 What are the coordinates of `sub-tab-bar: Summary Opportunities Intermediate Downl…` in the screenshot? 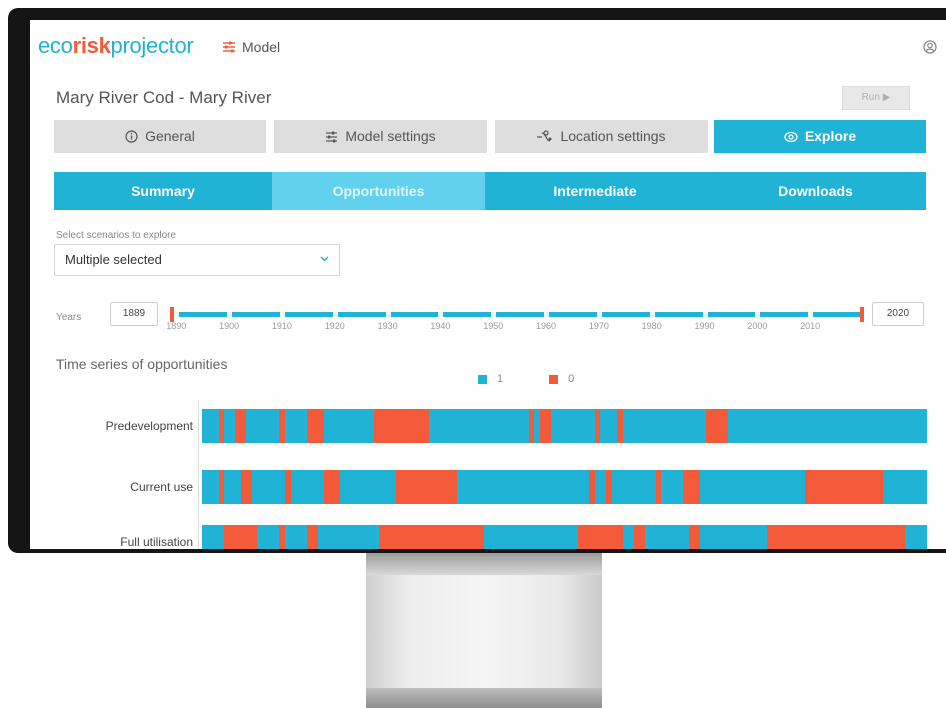 It's located at (490, 191).